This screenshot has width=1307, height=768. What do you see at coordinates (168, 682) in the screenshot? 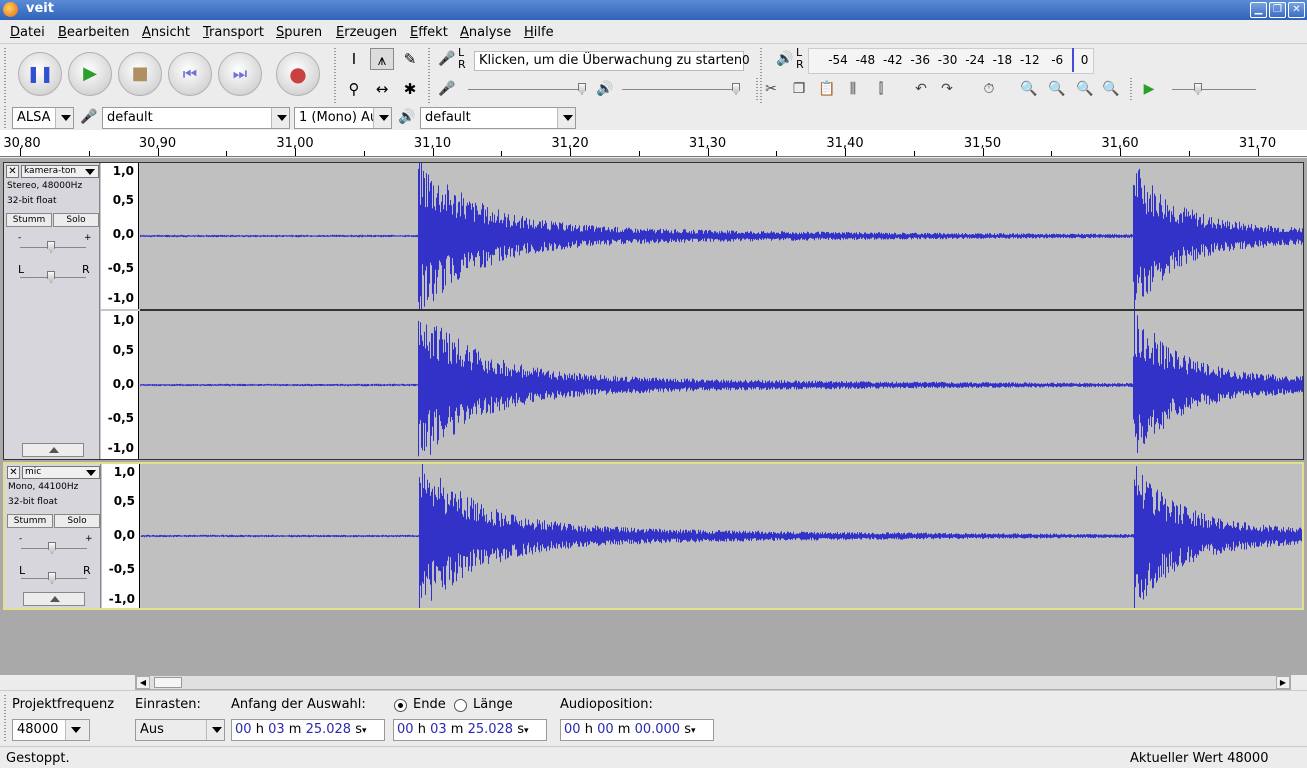
I see `scroll-thumb` at bounding box center [168, 682].